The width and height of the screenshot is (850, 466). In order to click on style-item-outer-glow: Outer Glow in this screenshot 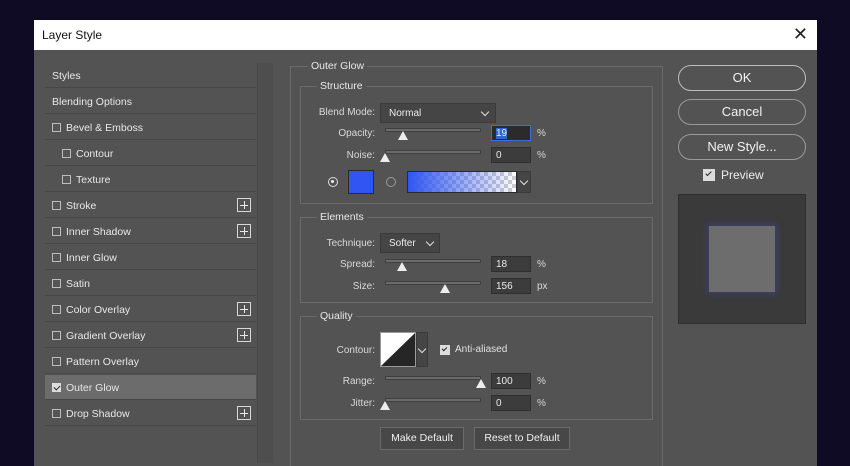, I will do `click(150, 387)`.